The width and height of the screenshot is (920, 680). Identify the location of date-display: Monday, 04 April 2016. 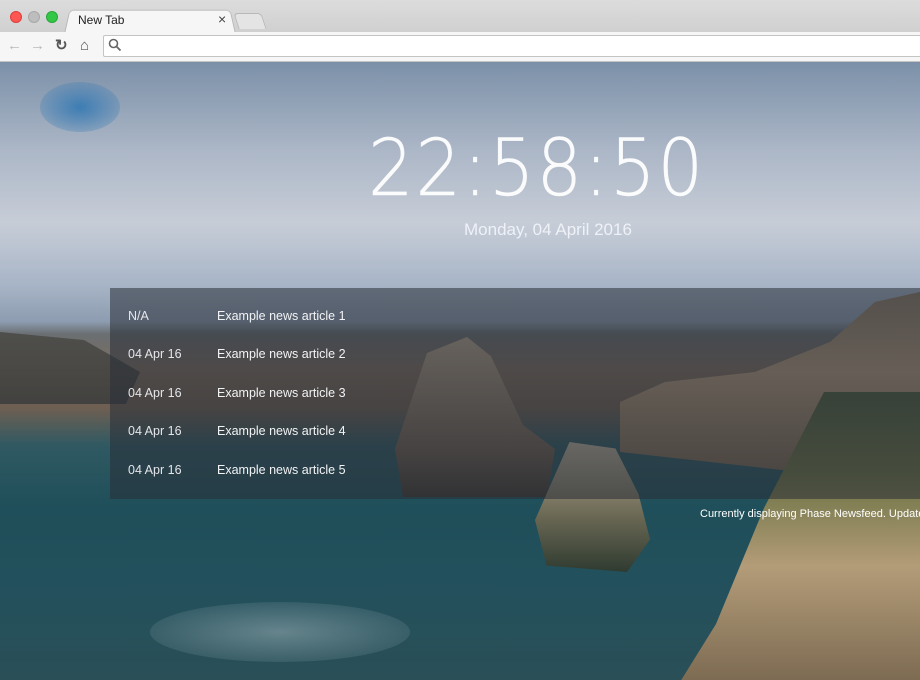
(548, 229).